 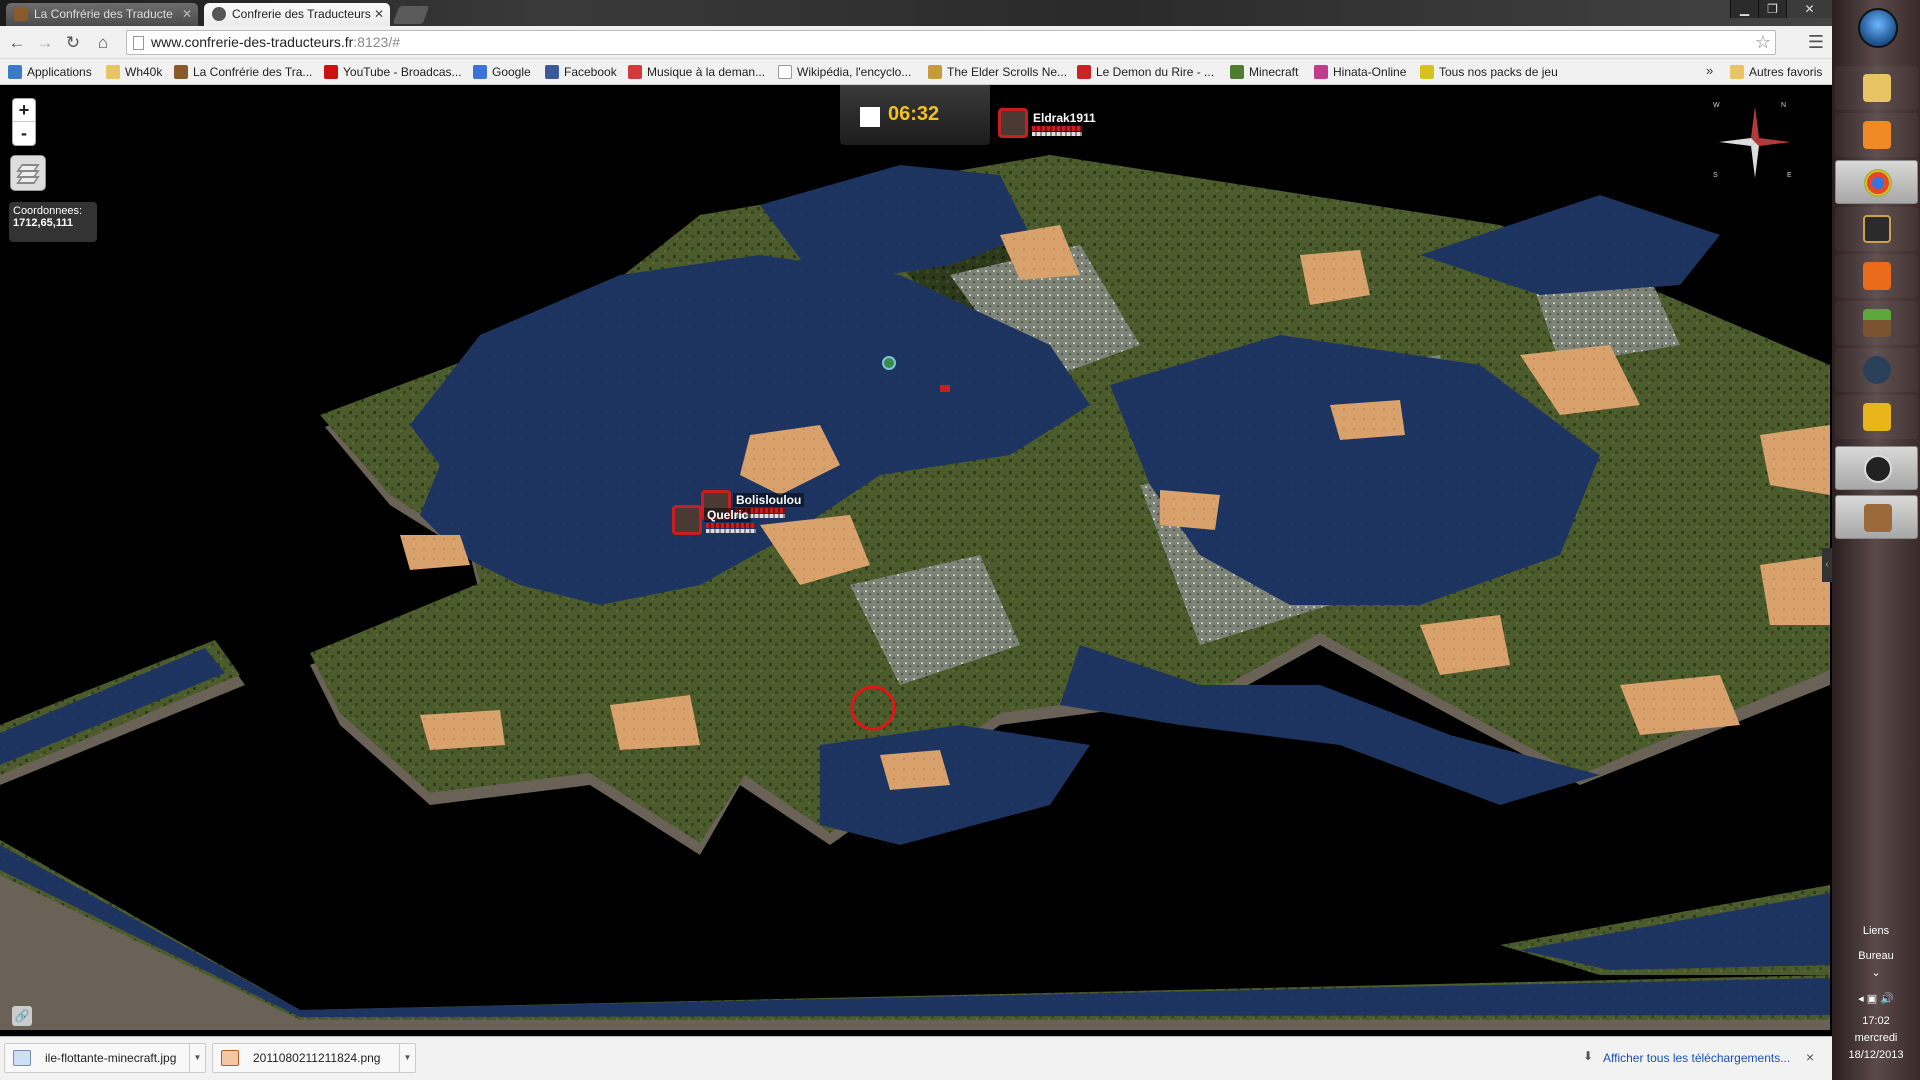 What do you see at coordinates (1809, 9) in the screenshot?
I see `close-window-button: ✕` at bounding box center [1809, 9].